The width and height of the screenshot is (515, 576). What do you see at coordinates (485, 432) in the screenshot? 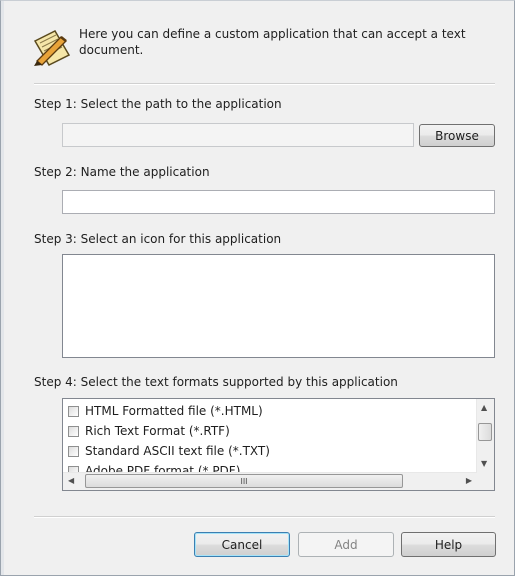
I see `vertical-scroll-thumb` at bounding box center [485, 432].